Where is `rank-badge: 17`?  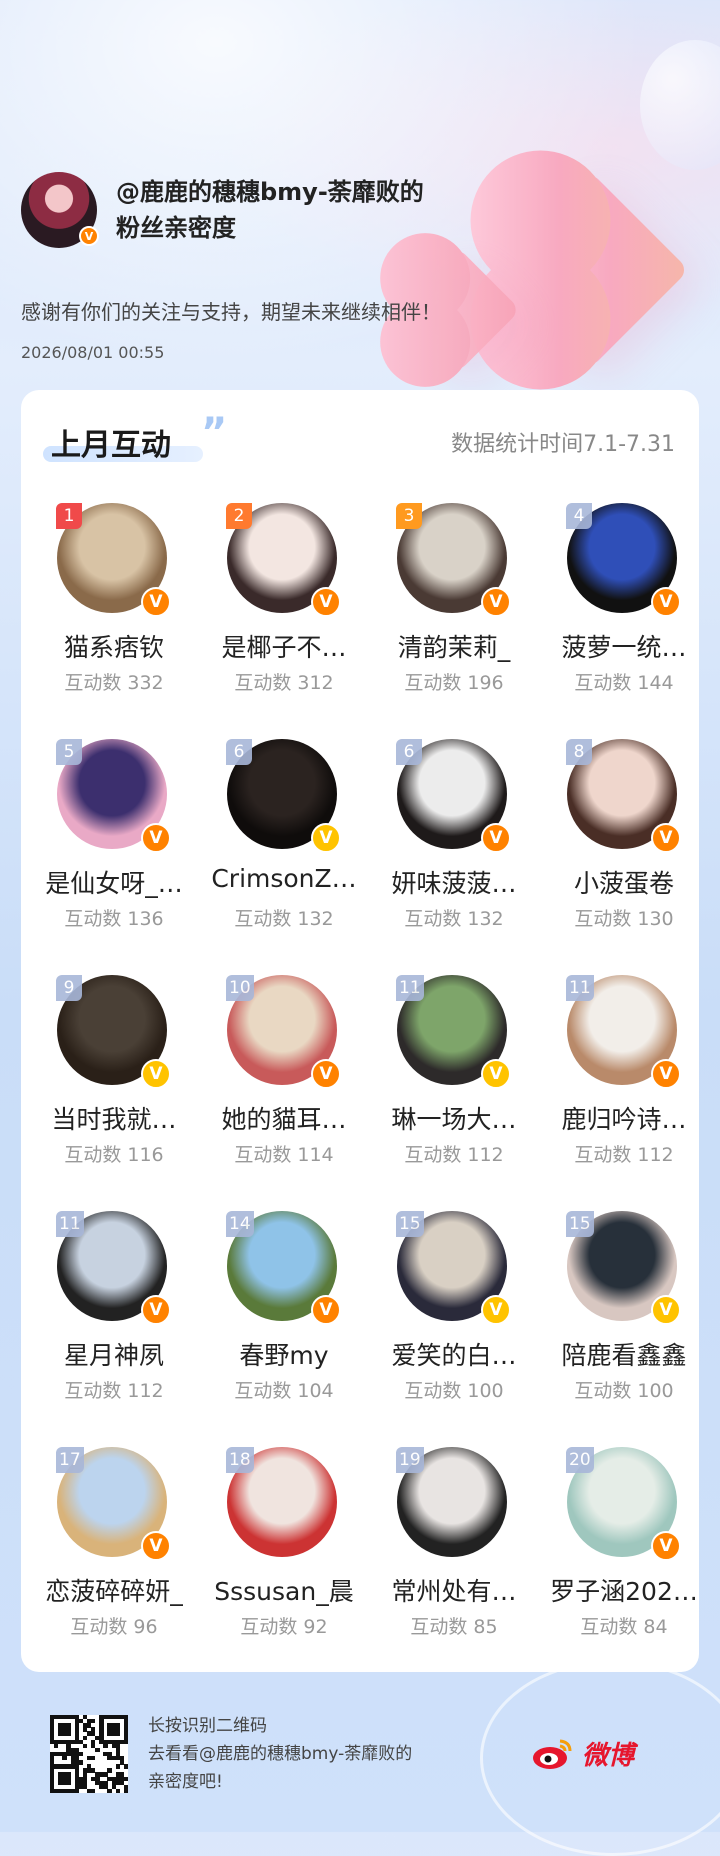 rank-badge: 17 is located at coordinates (70, 1460).